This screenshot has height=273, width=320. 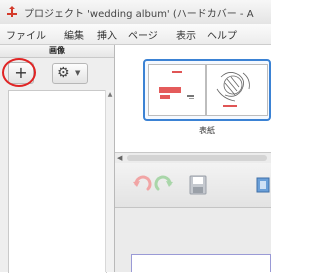 What do you see at coordinates (143, 34) in the screenshot?
I see `menu-page: ページ` at bounding box center [143, 34].